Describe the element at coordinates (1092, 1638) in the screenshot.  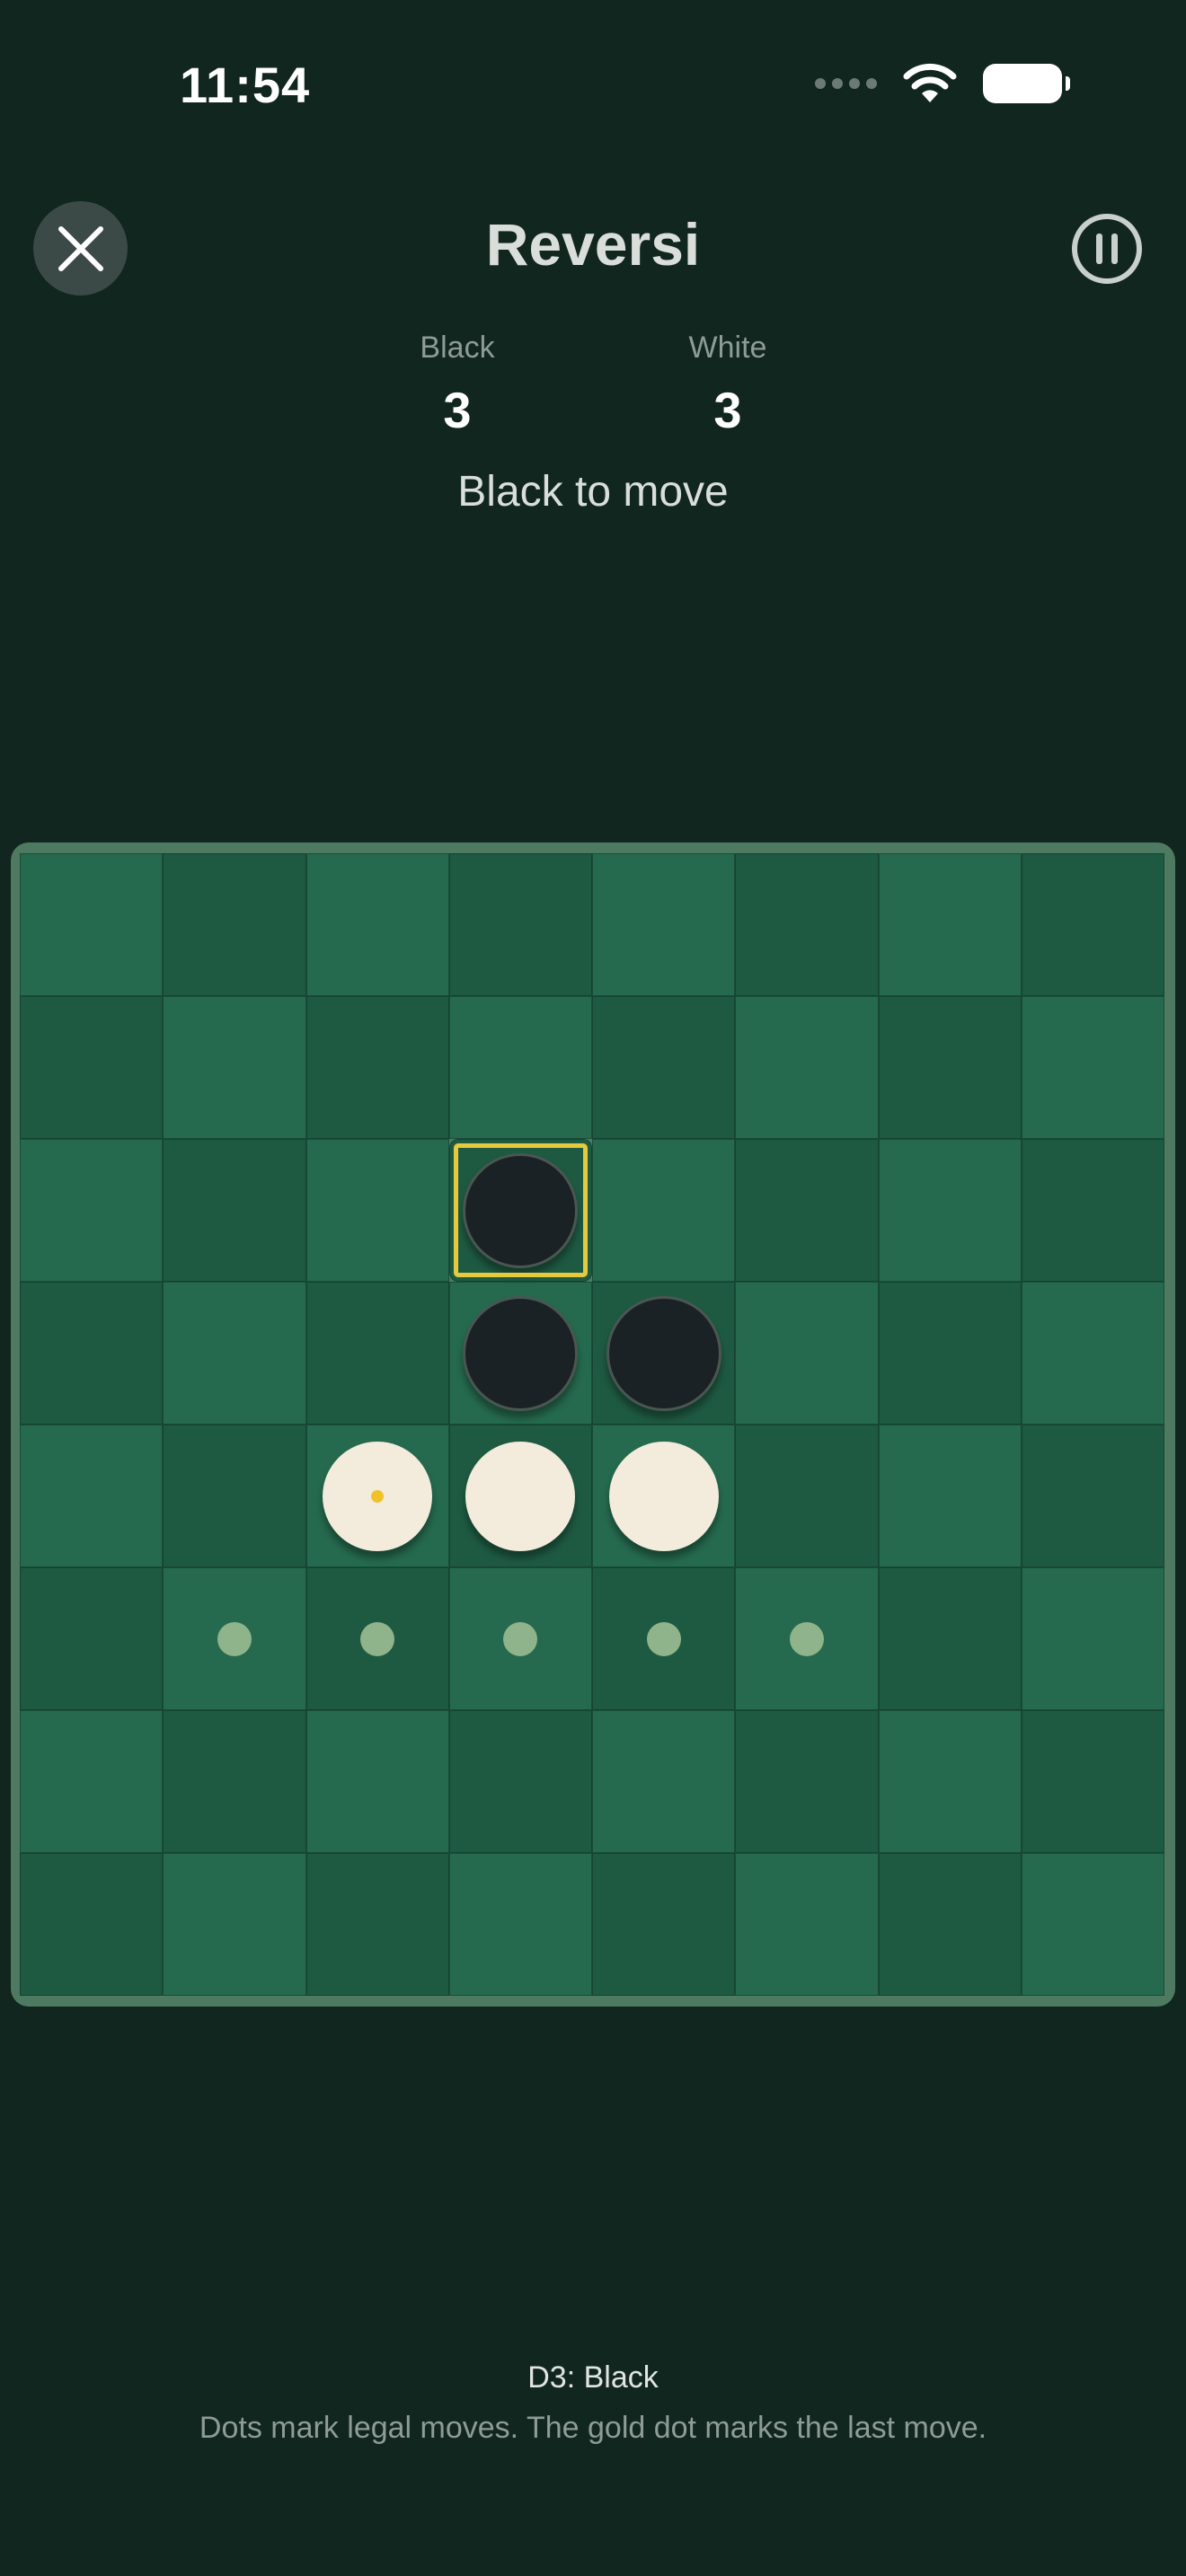
I see `board-cell-h6` at that location.